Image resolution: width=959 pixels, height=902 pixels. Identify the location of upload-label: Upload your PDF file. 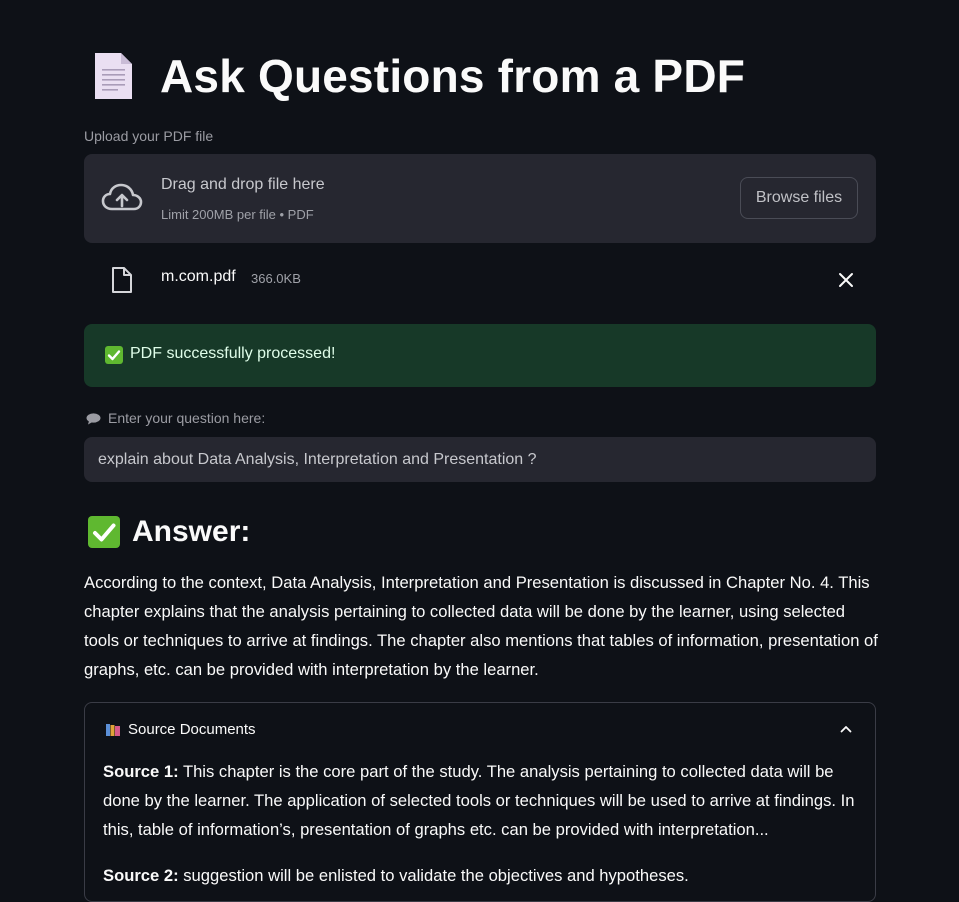
(149, 136).